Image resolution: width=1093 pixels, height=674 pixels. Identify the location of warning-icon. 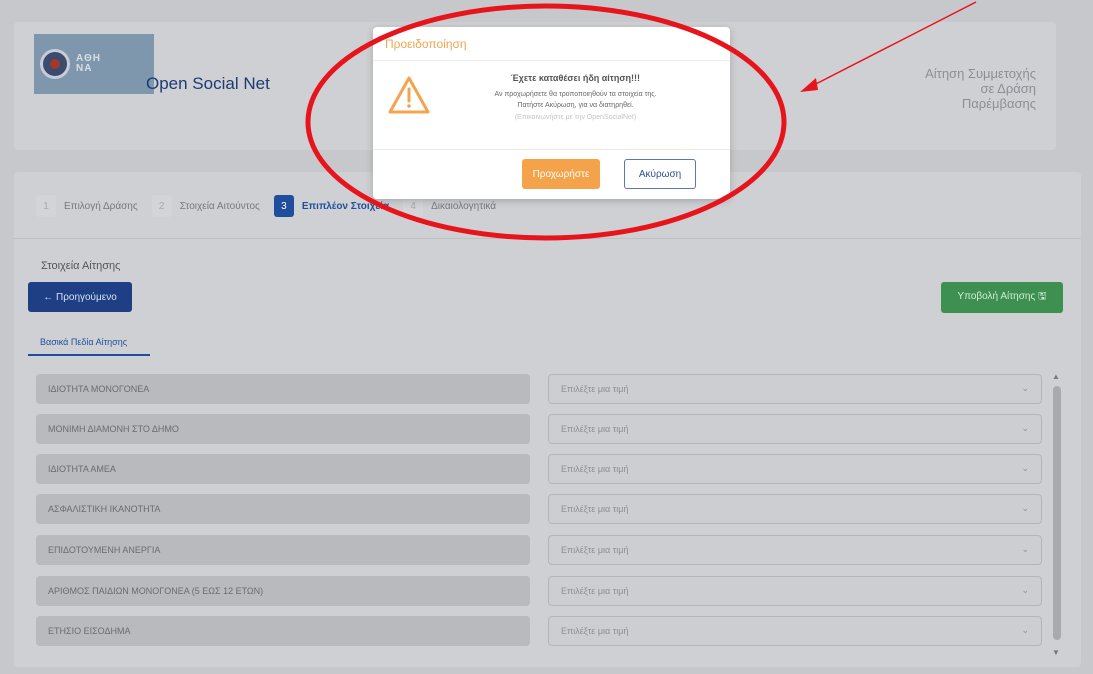
(409, 95).